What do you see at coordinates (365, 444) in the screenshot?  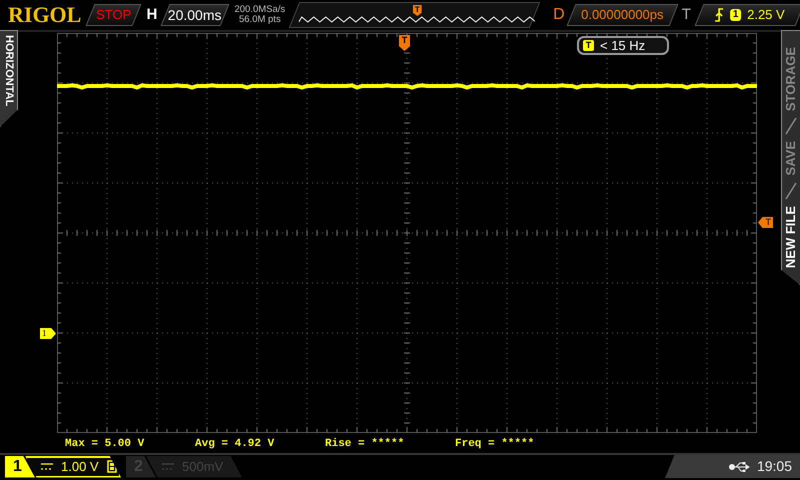 I see `measurement-text: Rise = *****` at bounding box center [365, 444].